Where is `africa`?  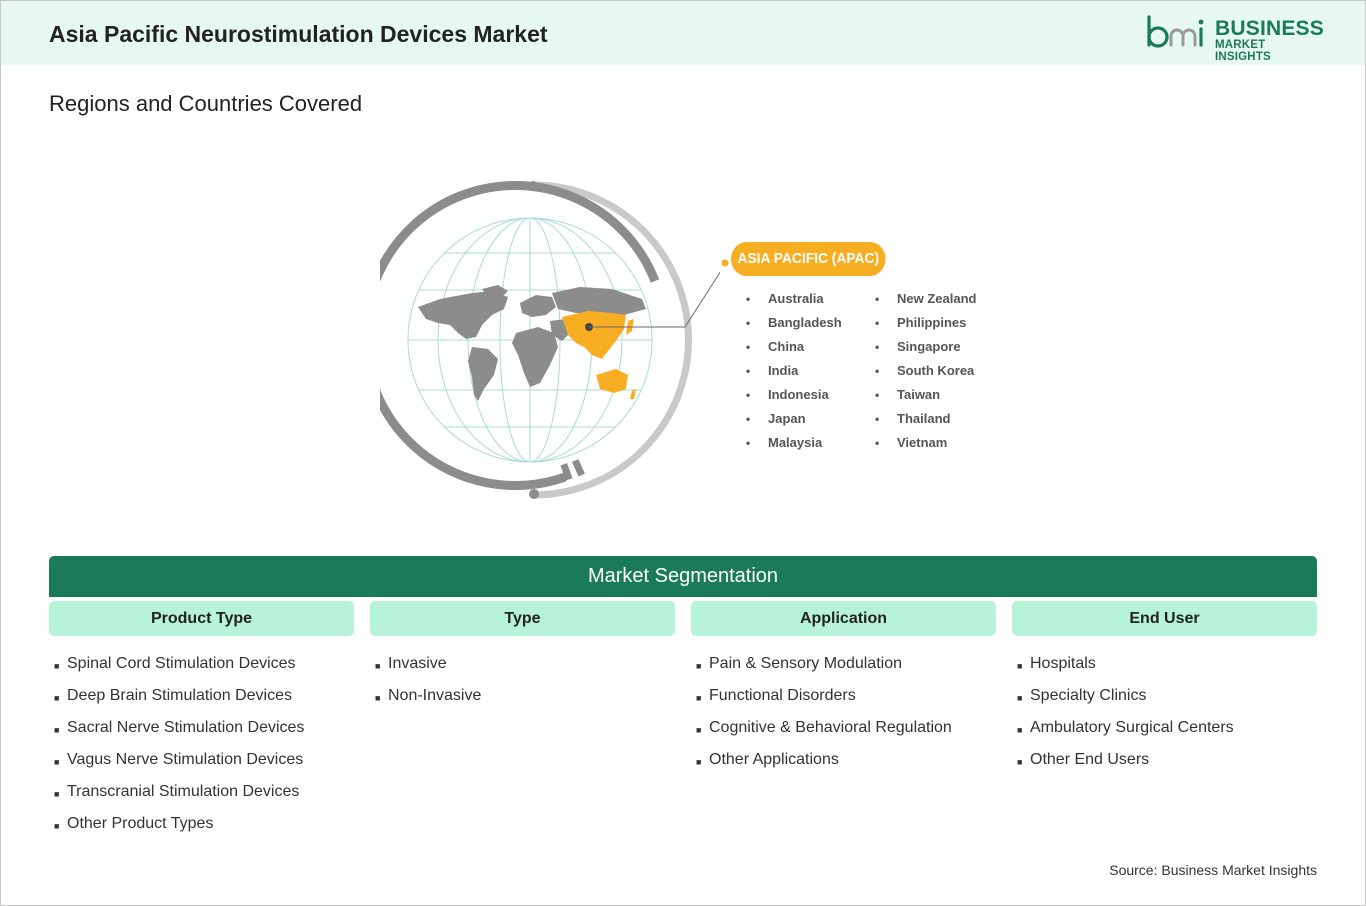 africa is located at coordinates (535, 357).